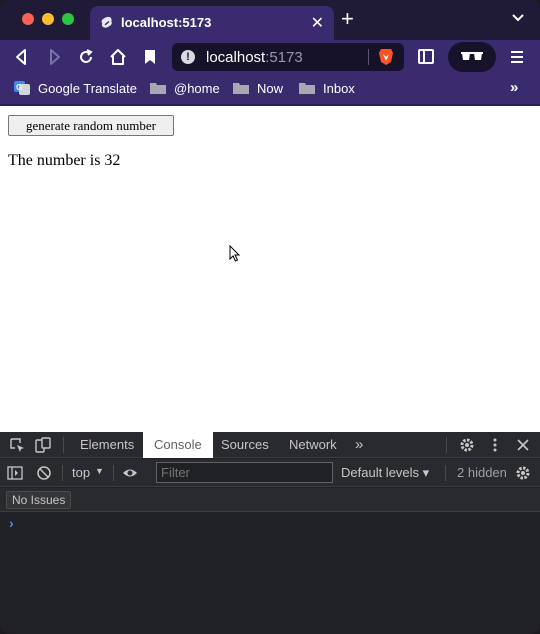 The image size is (540, 634). I want to click on url-host: localhost, so click(236, 57).